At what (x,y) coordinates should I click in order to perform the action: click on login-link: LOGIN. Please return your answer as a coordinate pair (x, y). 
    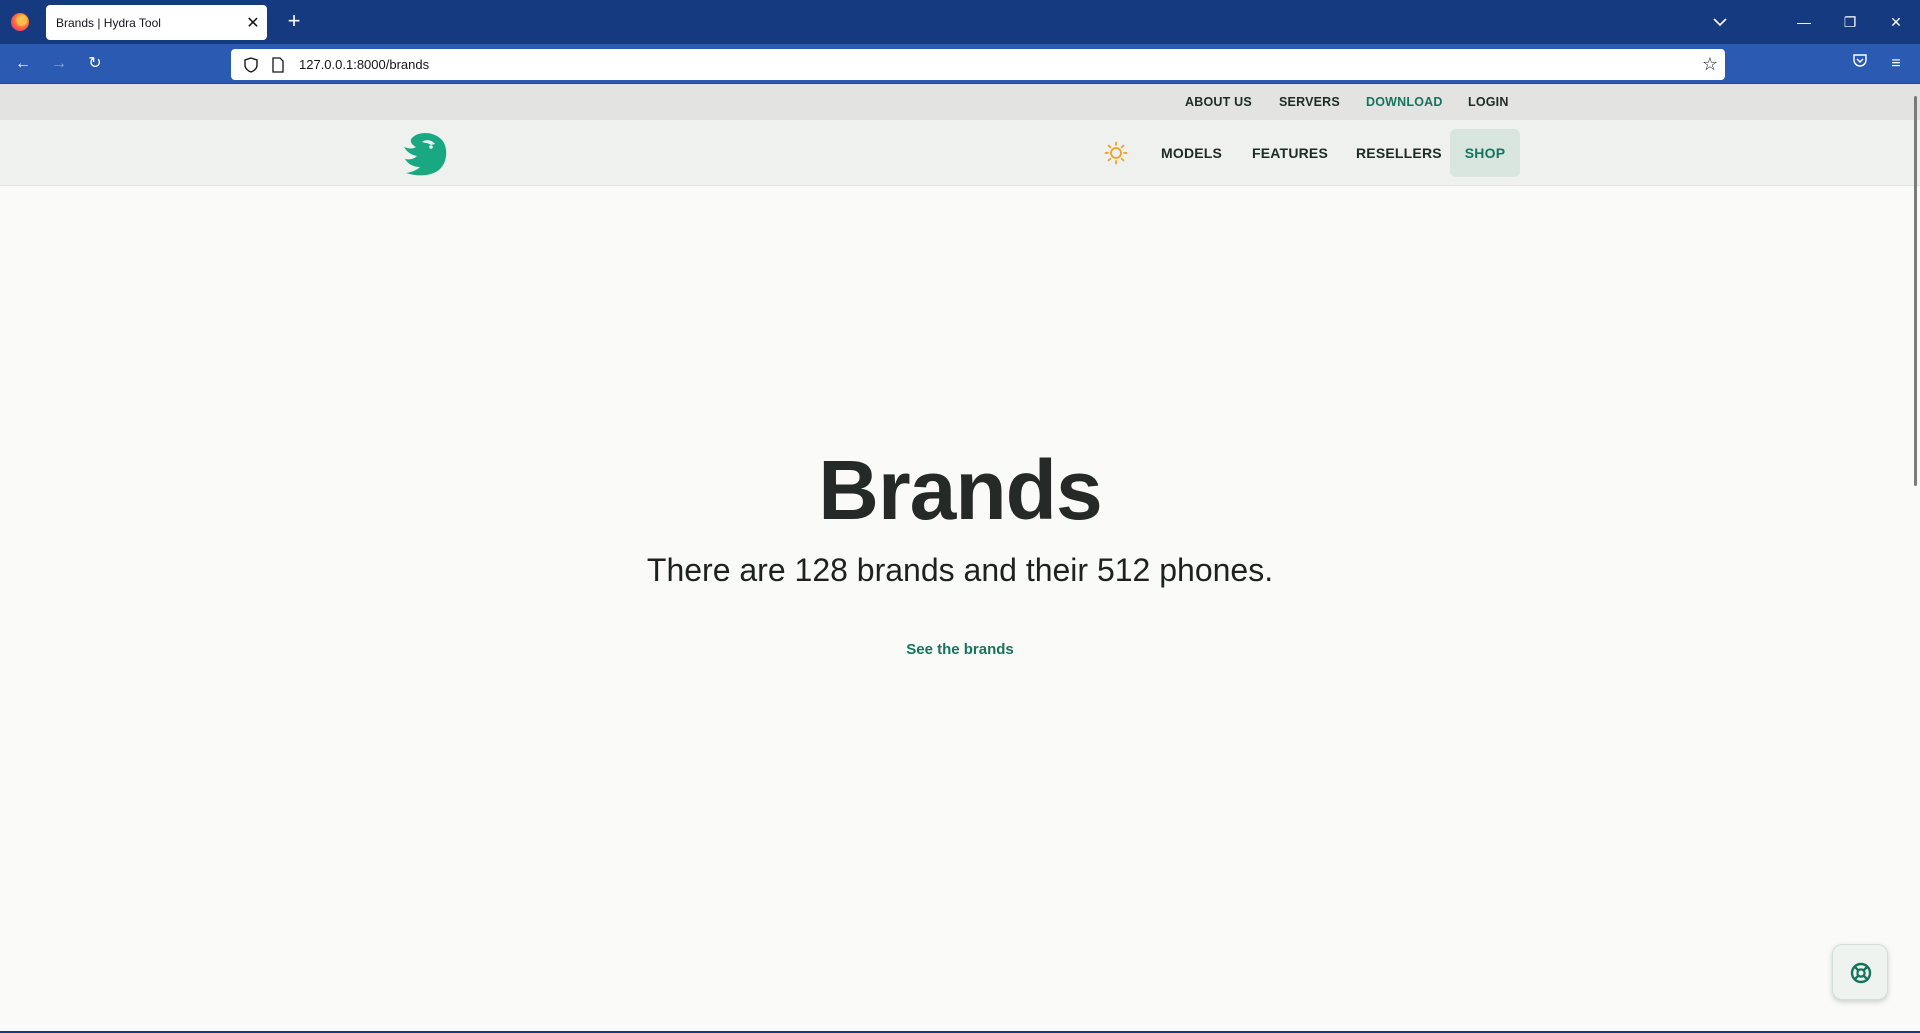
    Looking at the image, I should click on (1488, 102).